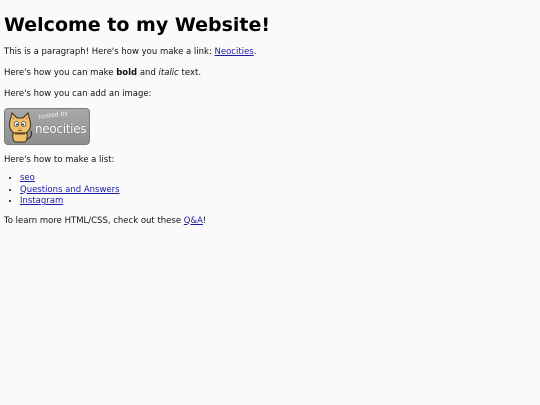 The height and width of the screenshot is (405, 540). I want to click on questions-and-answers-link: Questions and Answers, so click(70, 190).